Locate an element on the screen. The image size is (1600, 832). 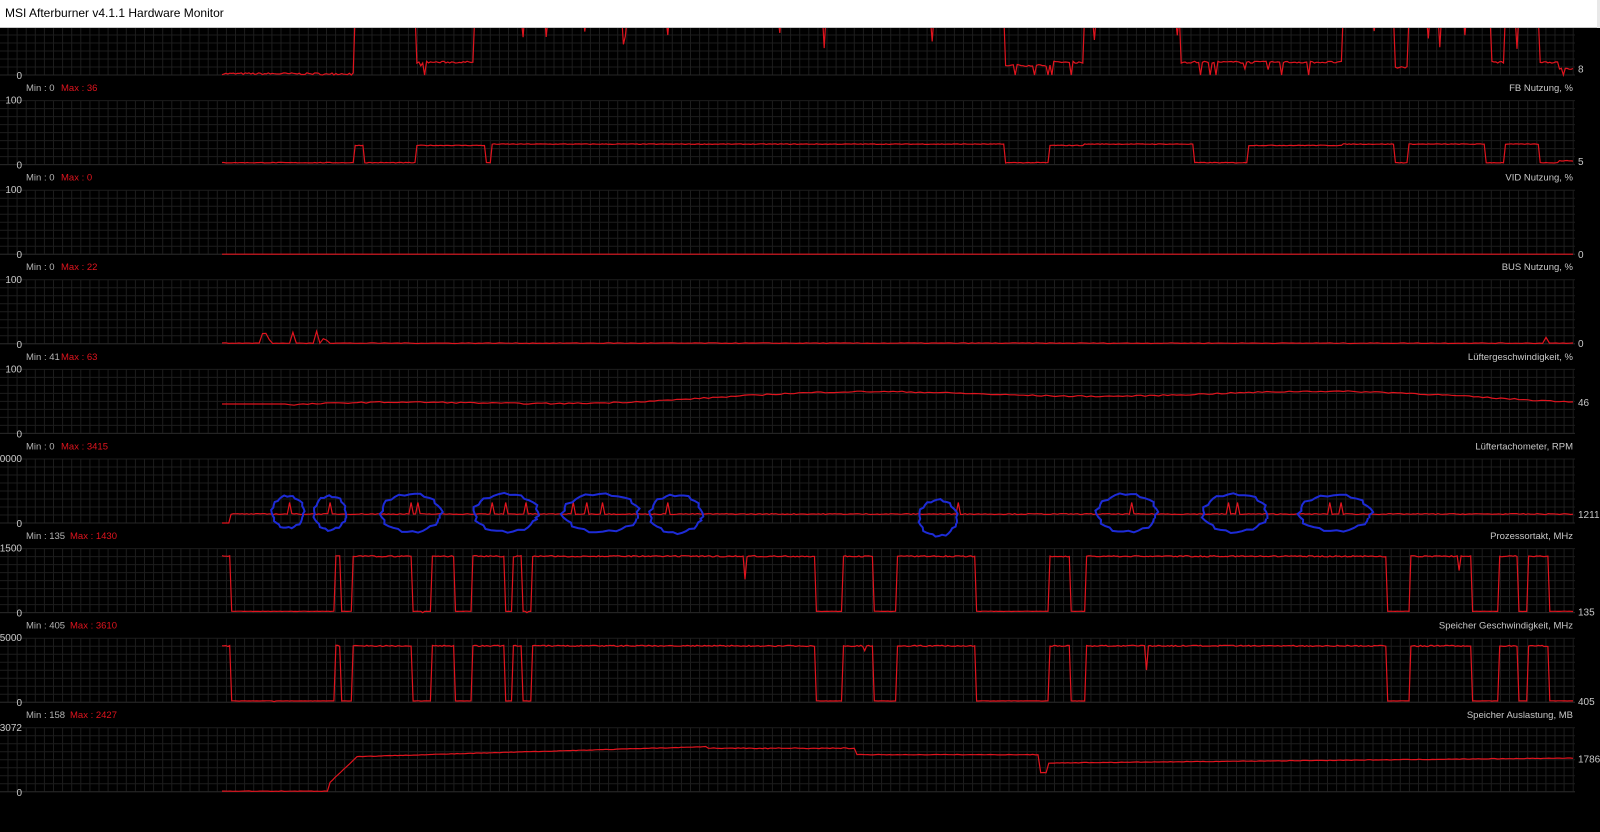
panel-name-label: VID Nutzung, % is located at coordinates (1539, 178).